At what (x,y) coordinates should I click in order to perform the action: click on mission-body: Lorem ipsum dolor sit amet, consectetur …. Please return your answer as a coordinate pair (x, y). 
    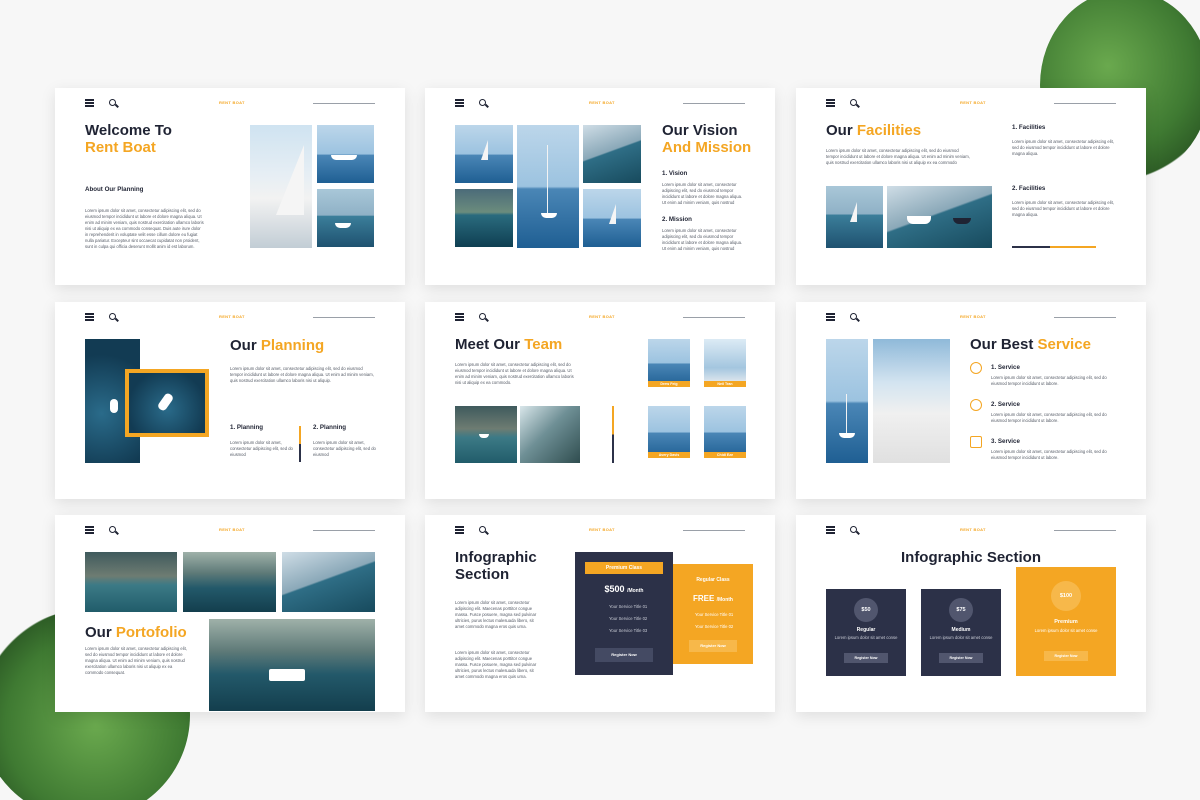
    Looking at the image, I should click on (702, 239).